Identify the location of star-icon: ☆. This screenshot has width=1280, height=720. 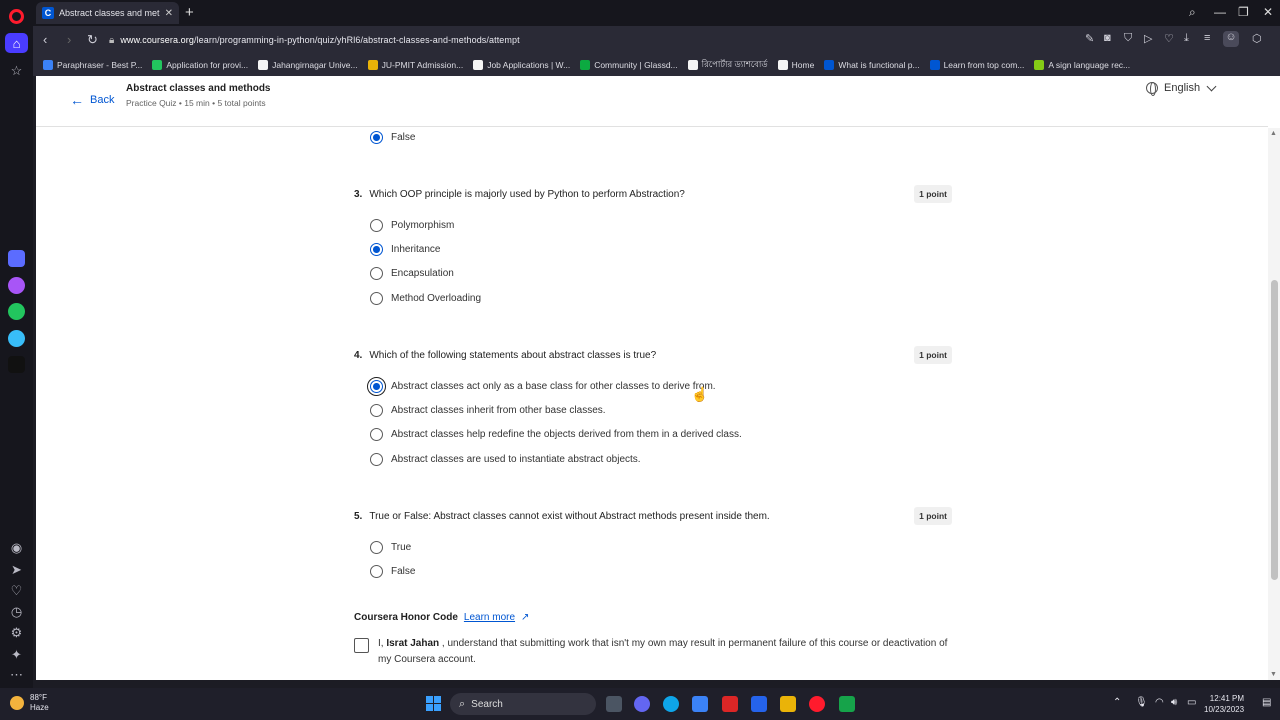
(16, 70).